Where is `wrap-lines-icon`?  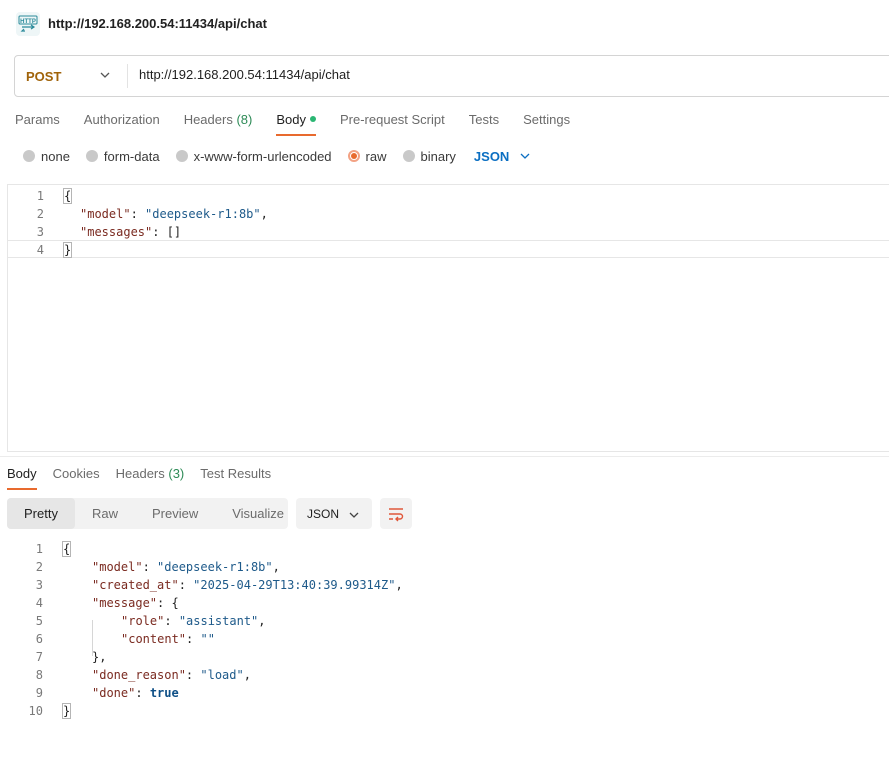 wrap-lines-icon is located at coordinates (396, 514).